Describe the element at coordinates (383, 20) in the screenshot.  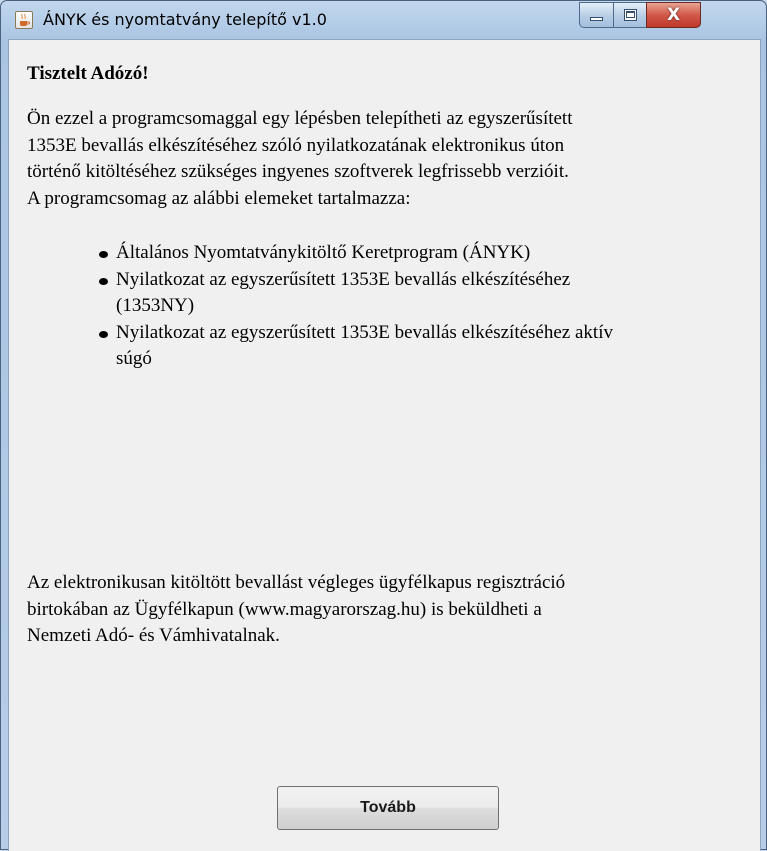
I see `title-bar: ÁNYK és nyomtatvány telepítő v1.0 X` at that location.